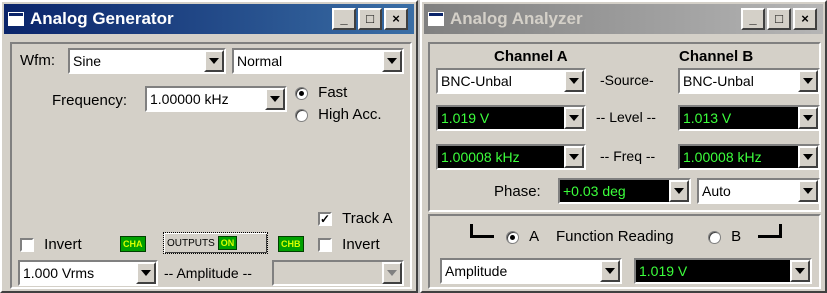 Image resolution: width=827 pixels, height=293 pixels. I want to click on phase-mode-select: Auto, so click(758, 191).